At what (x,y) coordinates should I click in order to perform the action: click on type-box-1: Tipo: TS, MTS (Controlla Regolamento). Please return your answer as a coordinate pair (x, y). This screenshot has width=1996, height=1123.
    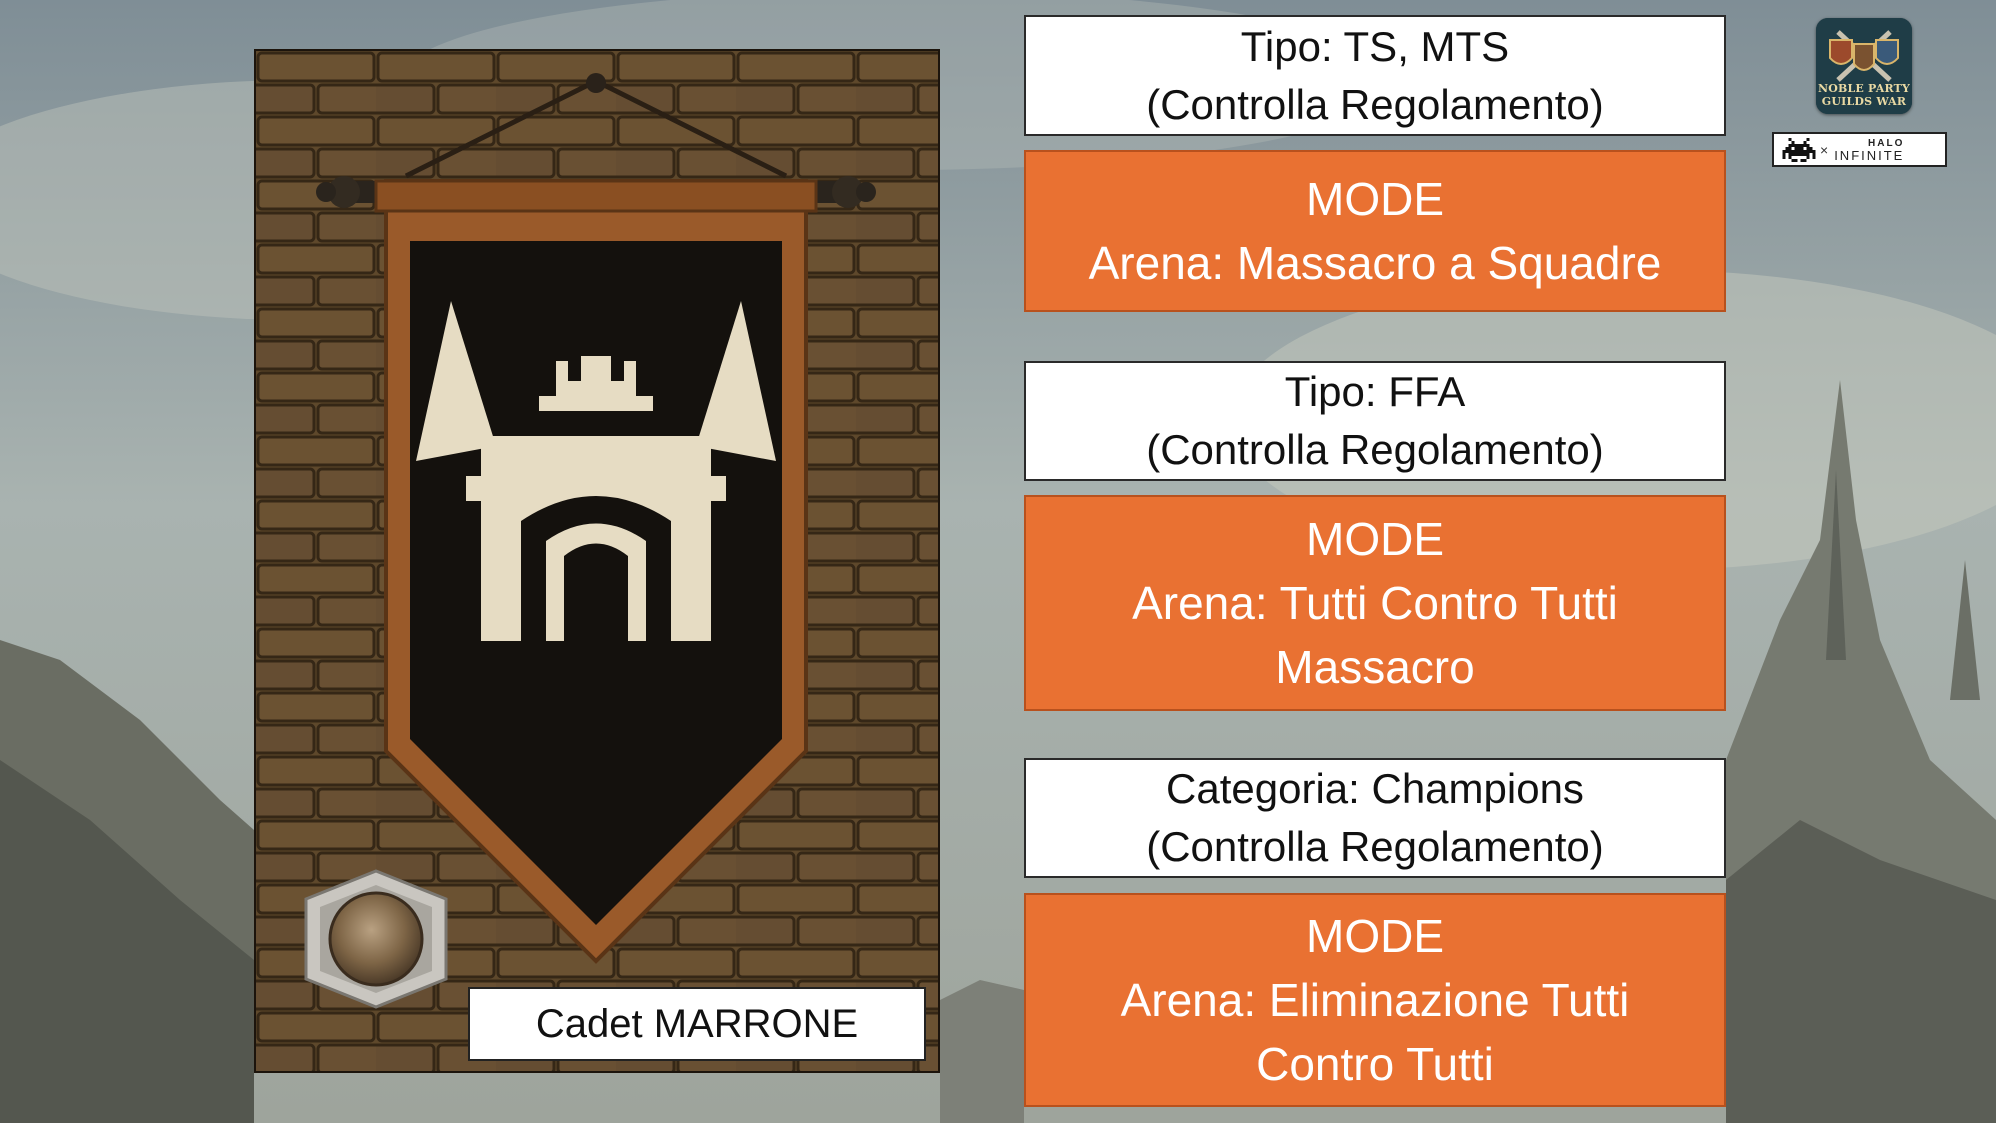
    Looking at the image, I should click on (1375, 75).